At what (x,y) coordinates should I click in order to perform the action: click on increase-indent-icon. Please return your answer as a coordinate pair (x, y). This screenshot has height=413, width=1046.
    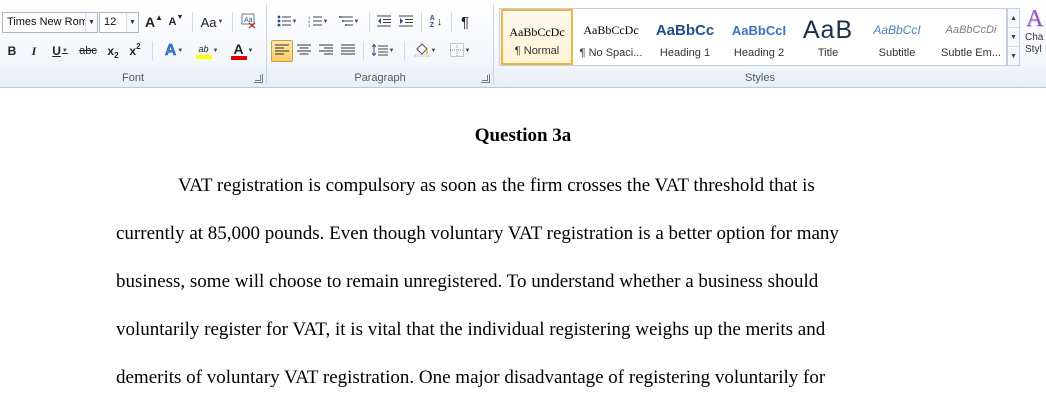
    Looking at the image, I should click on (406, 22).